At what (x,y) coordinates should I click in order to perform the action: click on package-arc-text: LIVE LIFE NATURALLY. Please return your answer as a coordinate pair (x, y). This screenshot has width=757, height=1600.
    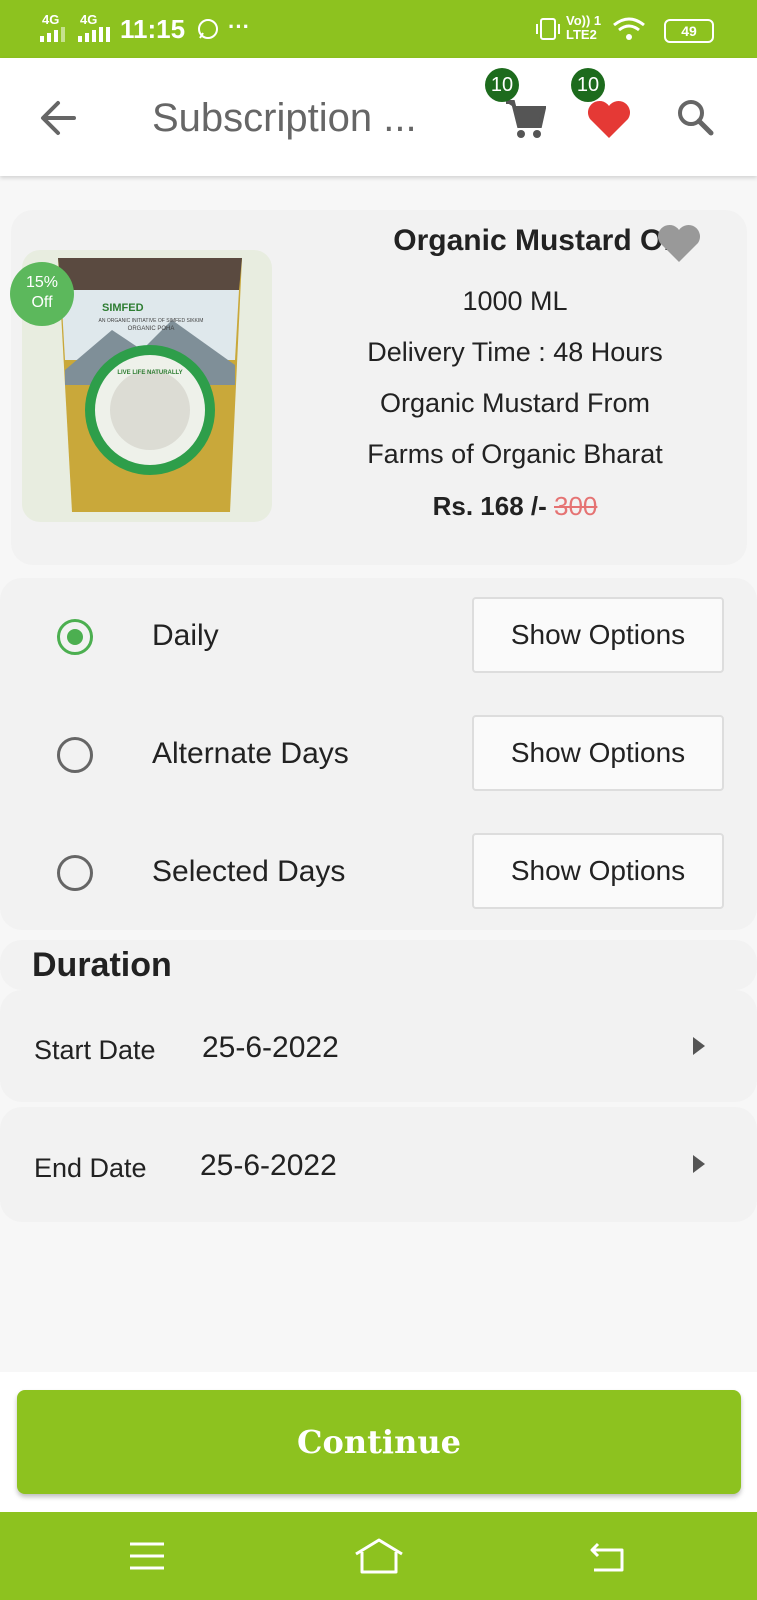
    Looking at the image, I should click on (150, 373).